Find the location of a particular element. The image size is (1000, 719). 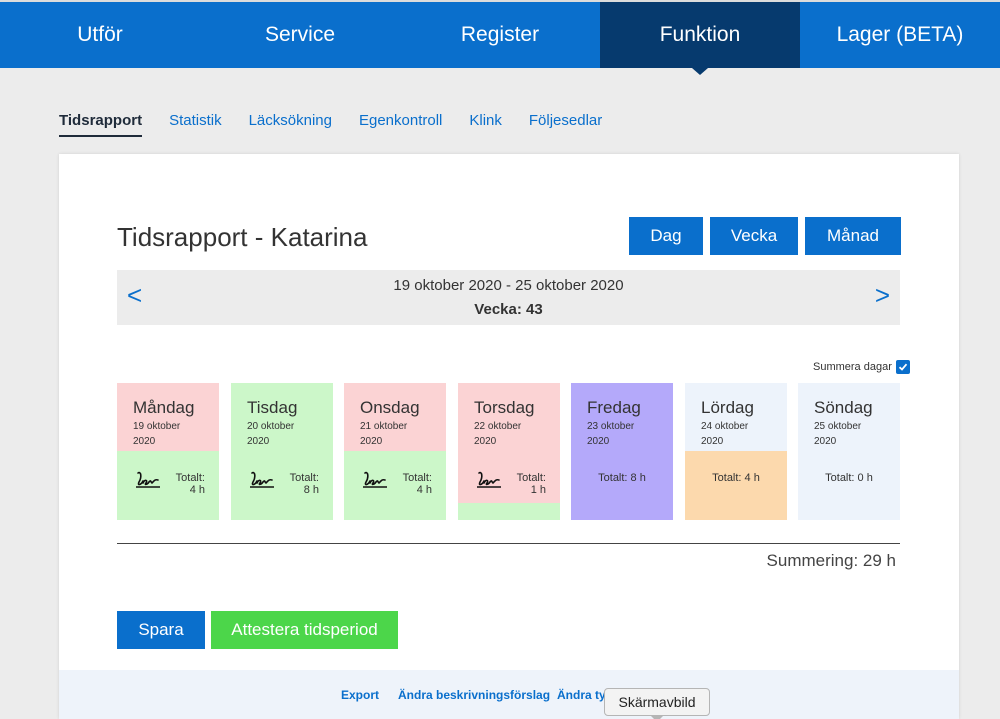

nav-utfor: Utför is located at coordinates (100, 35).